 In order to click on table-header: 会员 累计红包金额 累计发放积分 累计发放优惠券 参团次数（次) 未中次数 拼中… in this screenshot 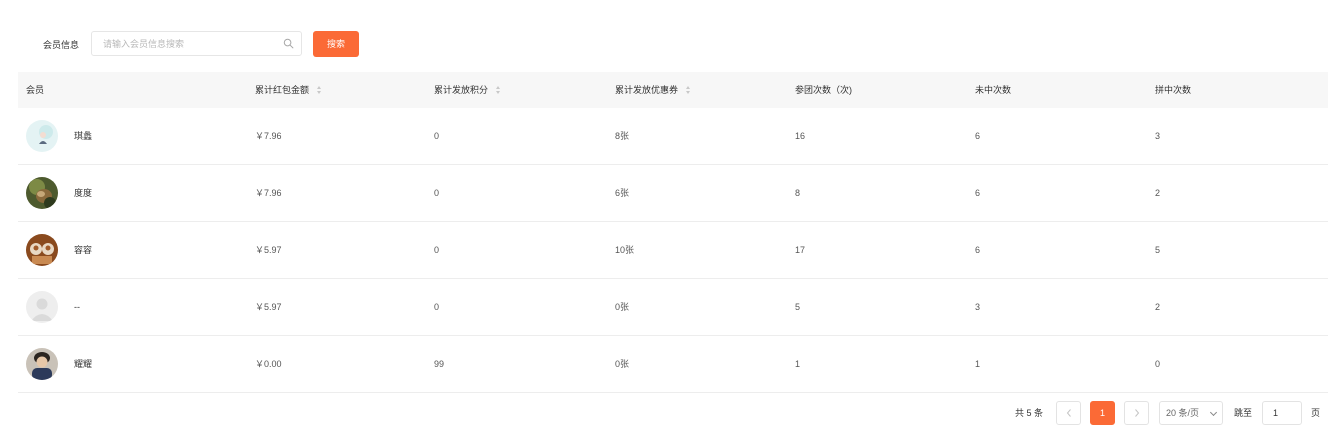, I will do `click(673, 90)`.